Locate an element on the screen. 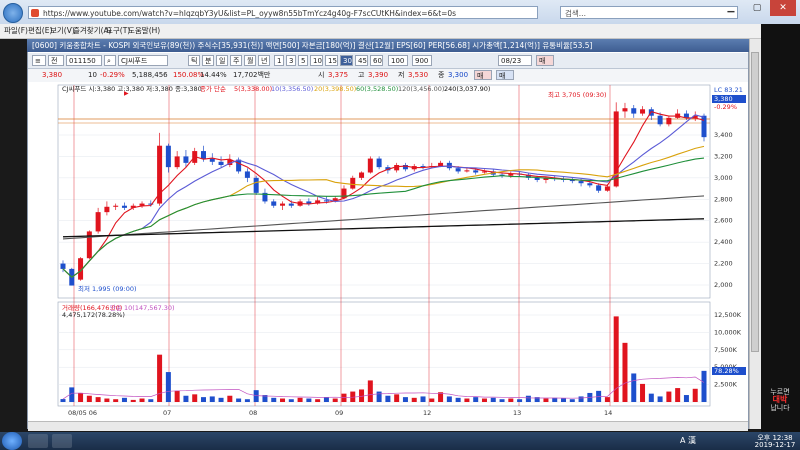  volume-axis-label: 2,500K is located at coordinates (726, 385).